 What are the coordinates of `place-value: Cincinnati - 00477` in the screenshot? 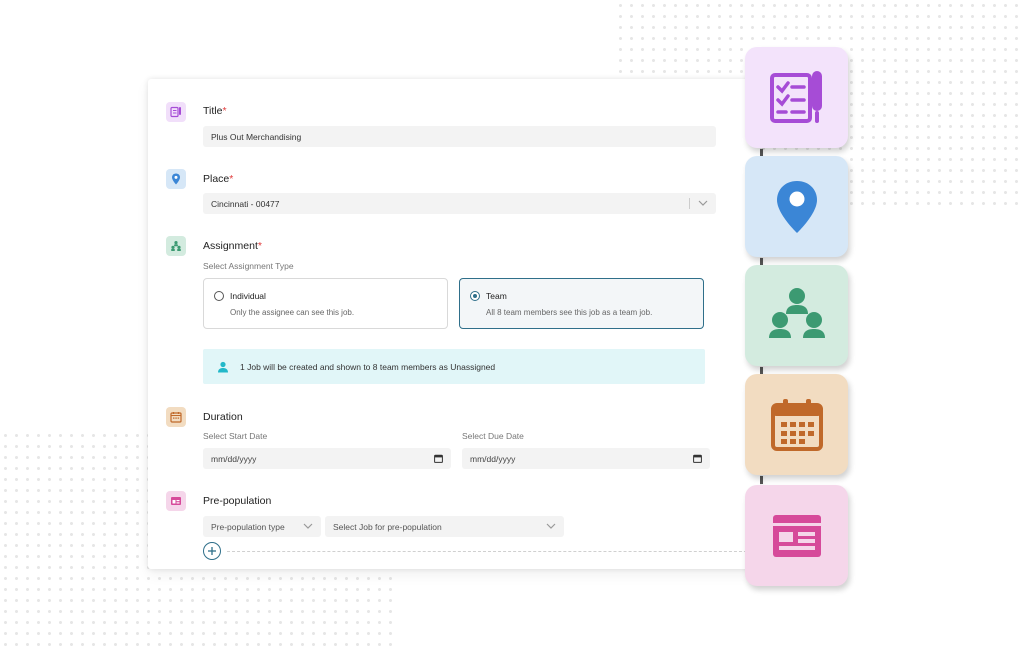 It's located at (245, 203).